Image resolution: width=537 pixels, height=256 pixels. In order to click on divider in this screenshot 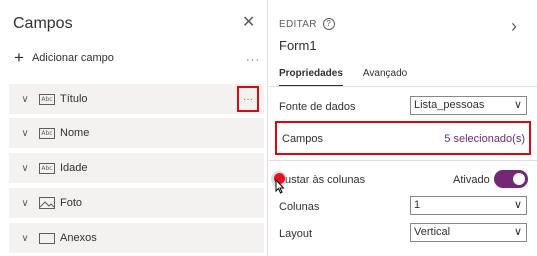, I will do `click(403, 160)`.